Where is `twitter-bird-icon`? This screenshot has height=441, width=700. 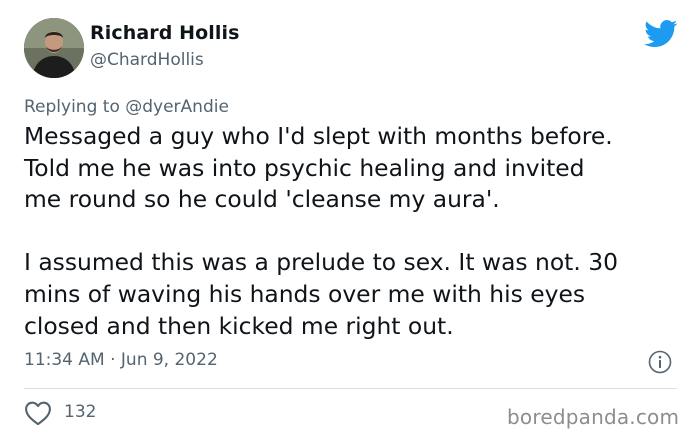 twitter-bird-icon is located at coordinates (661, 34).